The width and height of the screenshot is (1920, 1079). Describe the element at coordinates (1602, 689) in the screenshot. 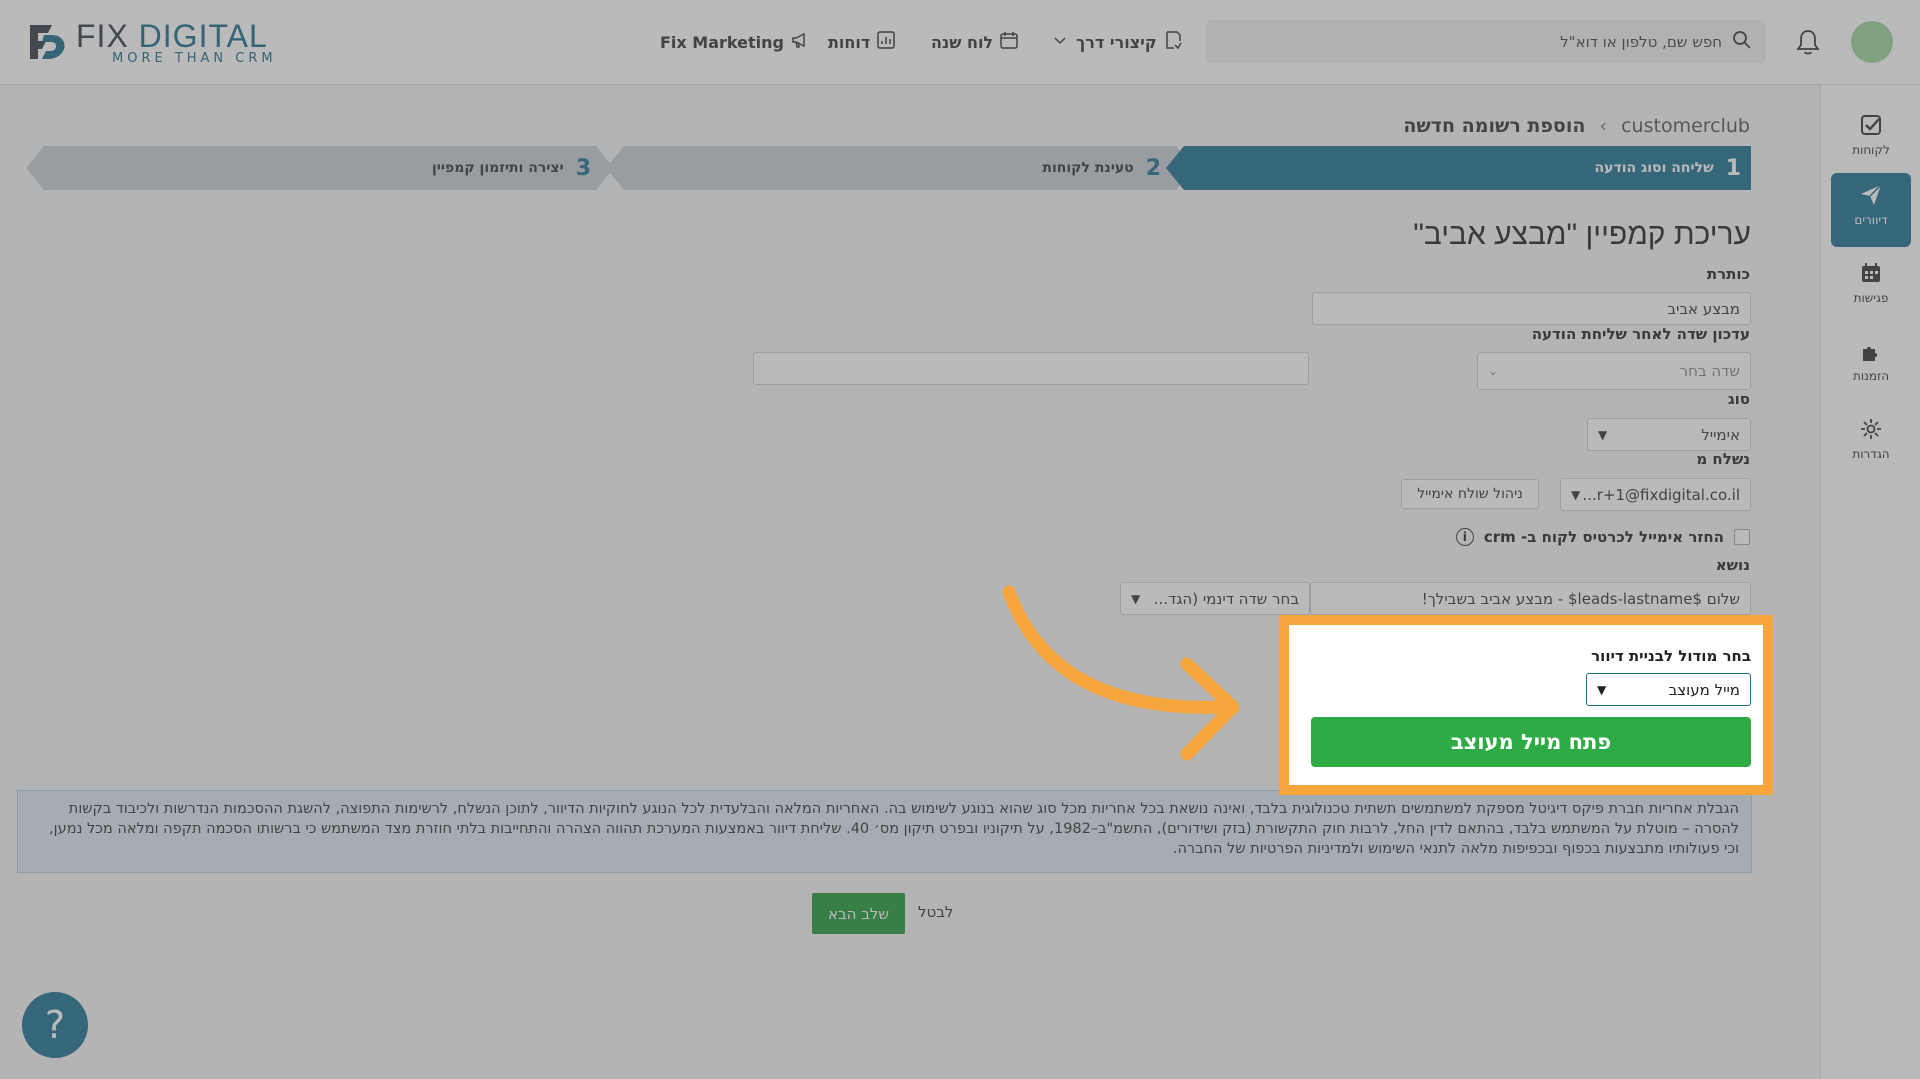

I see `caret-down-icon: ▼` at that location.